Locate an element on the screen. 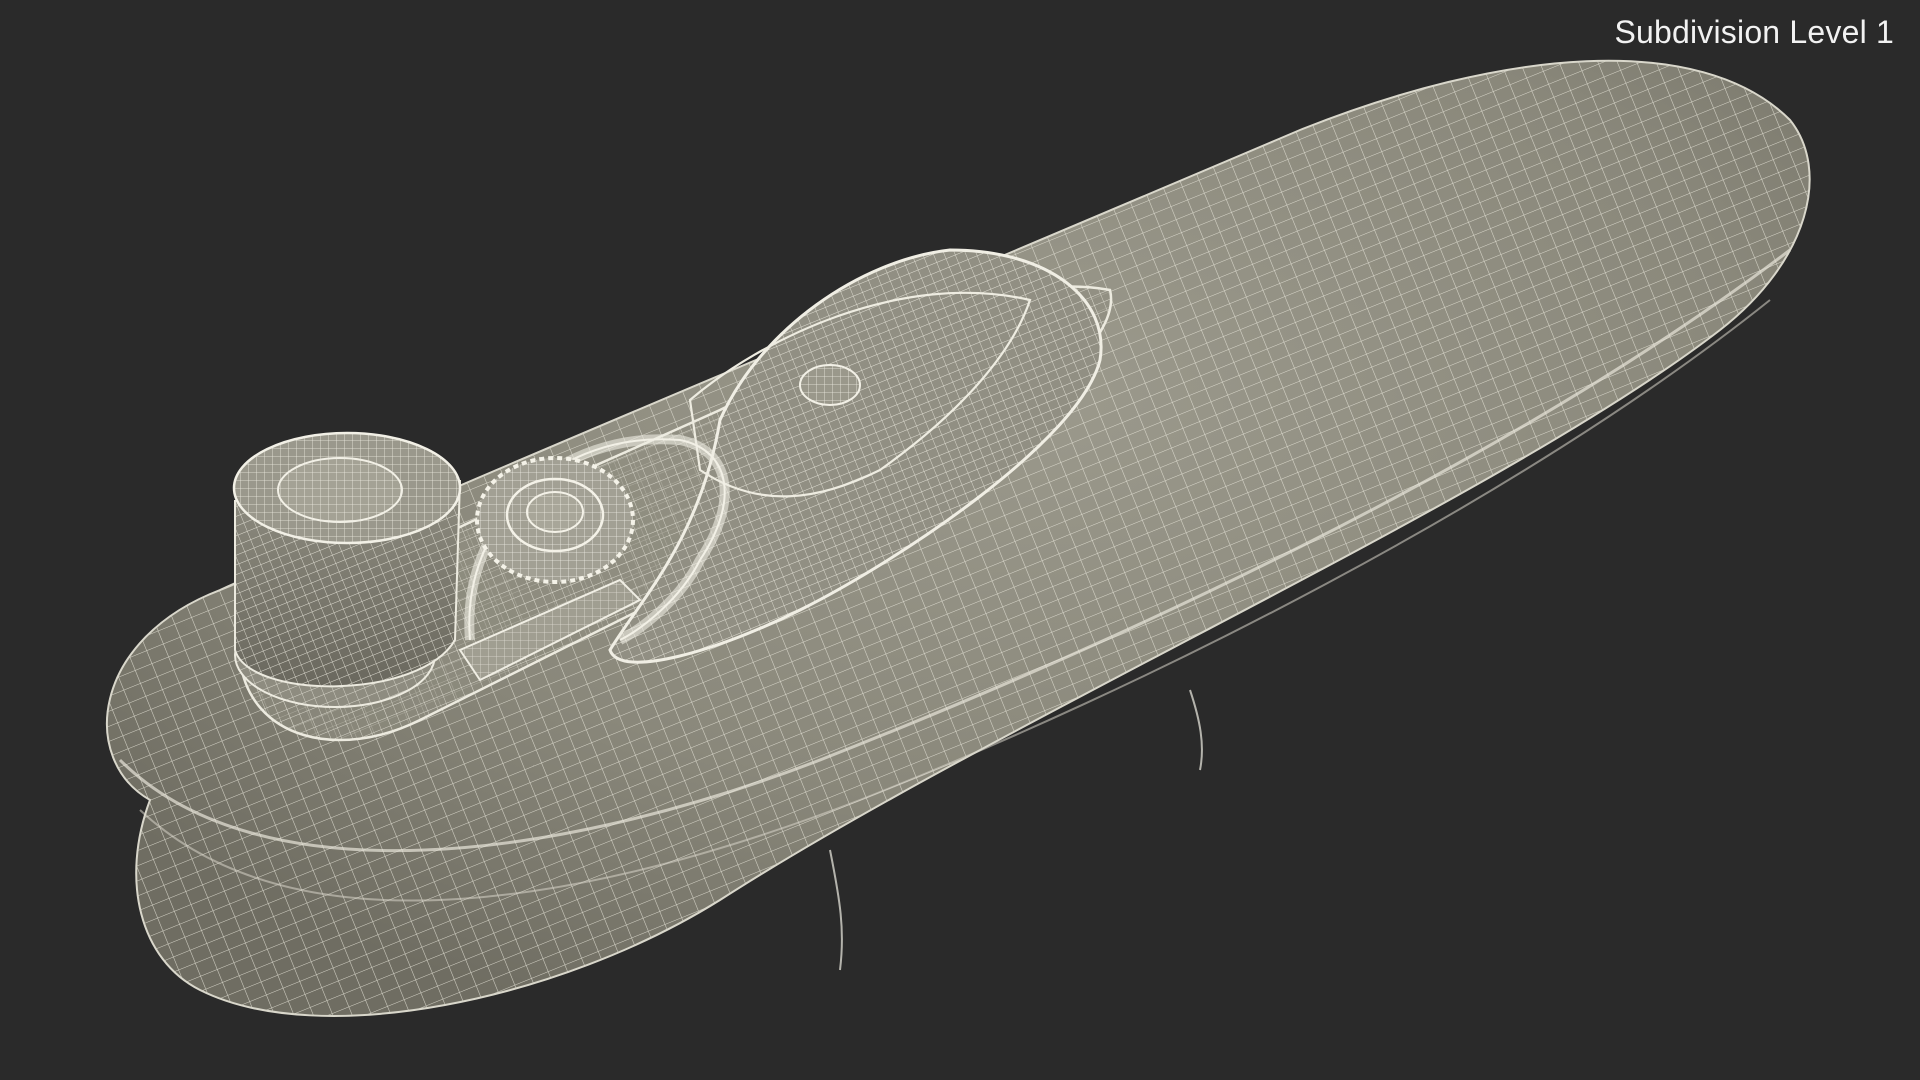 This screenshot has height=1080, width=1920. subdivision-level-label: Subdivision Level 1 is located at coordinates (1754, 32).